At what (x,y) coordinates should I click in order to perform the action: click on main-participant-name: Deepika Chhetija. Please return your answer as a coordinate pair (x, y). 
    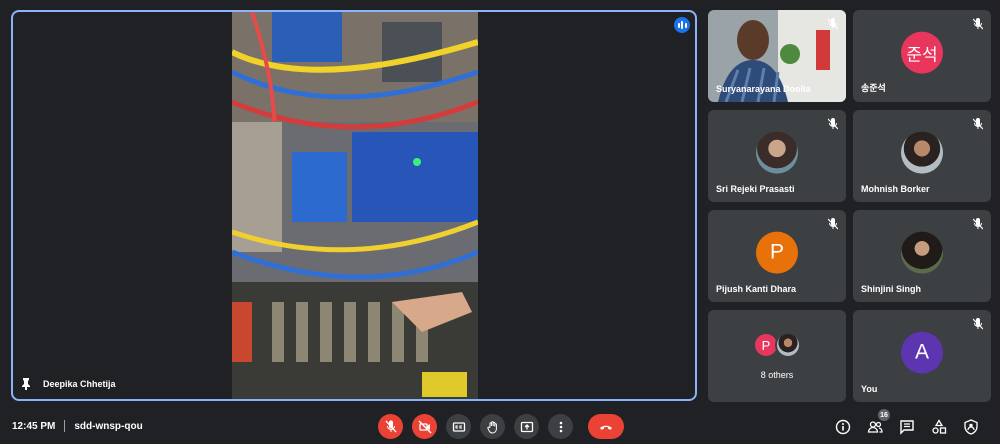
    Looking at the image, I should click on (79, 384).